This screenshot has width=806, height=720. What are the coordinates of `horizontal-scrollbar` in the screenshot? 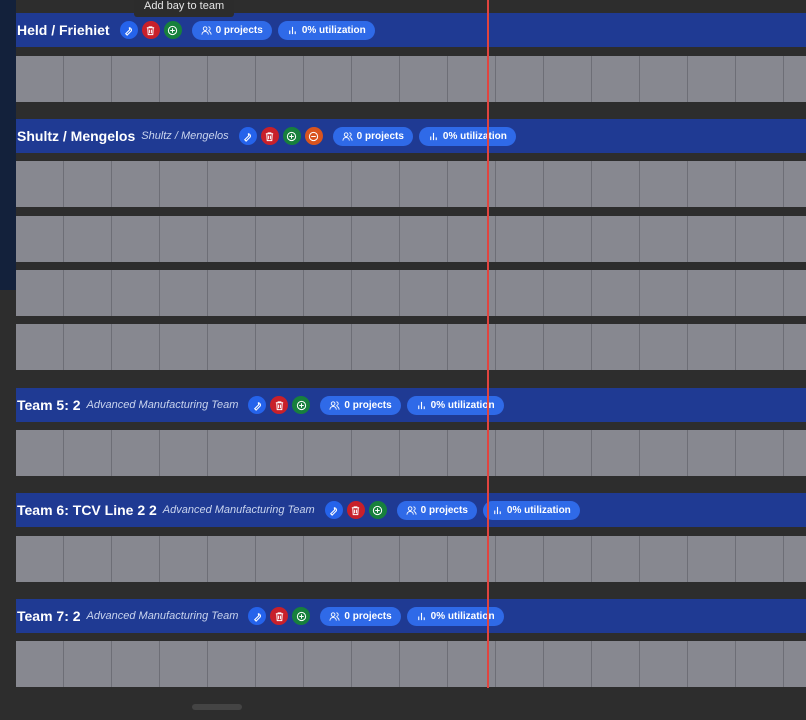 It's located at (217, 707).